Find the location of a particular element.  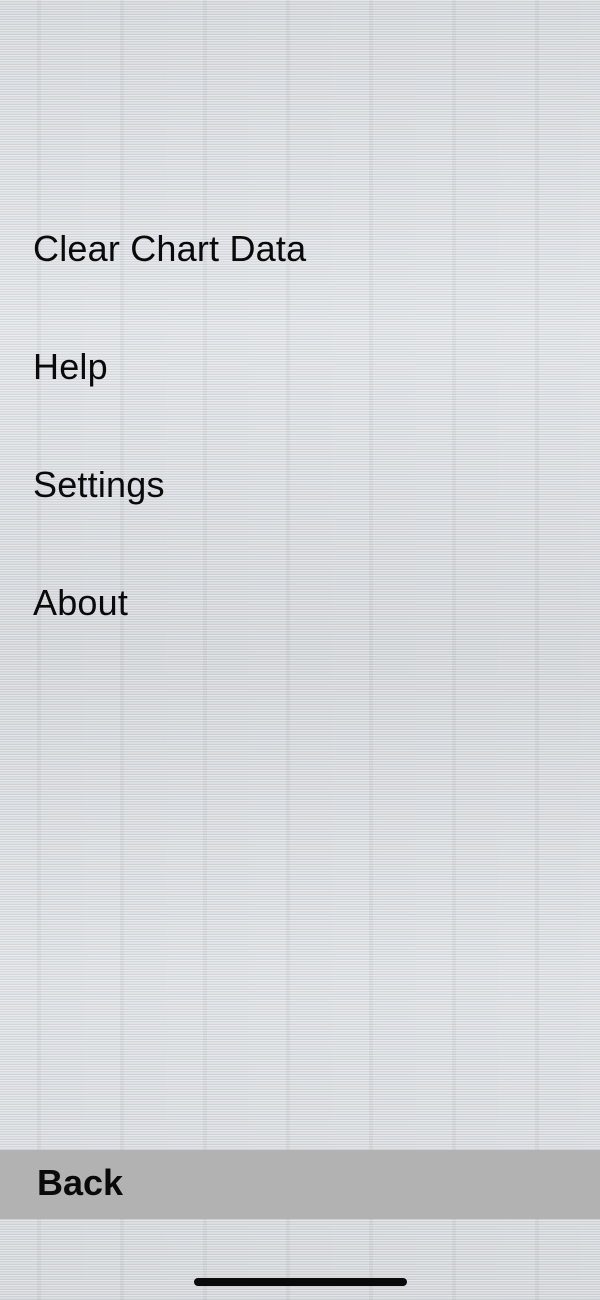

menu-item-help: Help is located at coordinates (300, 367).